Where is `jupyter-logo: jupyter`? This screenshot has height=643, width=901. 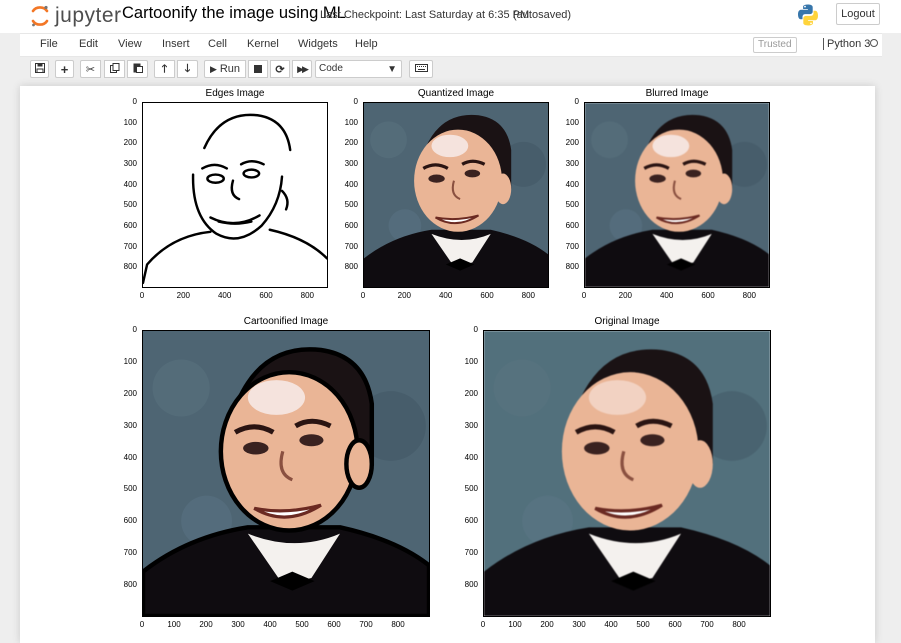
jupyter-logo: jupyter is located at coordinates (76, 15).